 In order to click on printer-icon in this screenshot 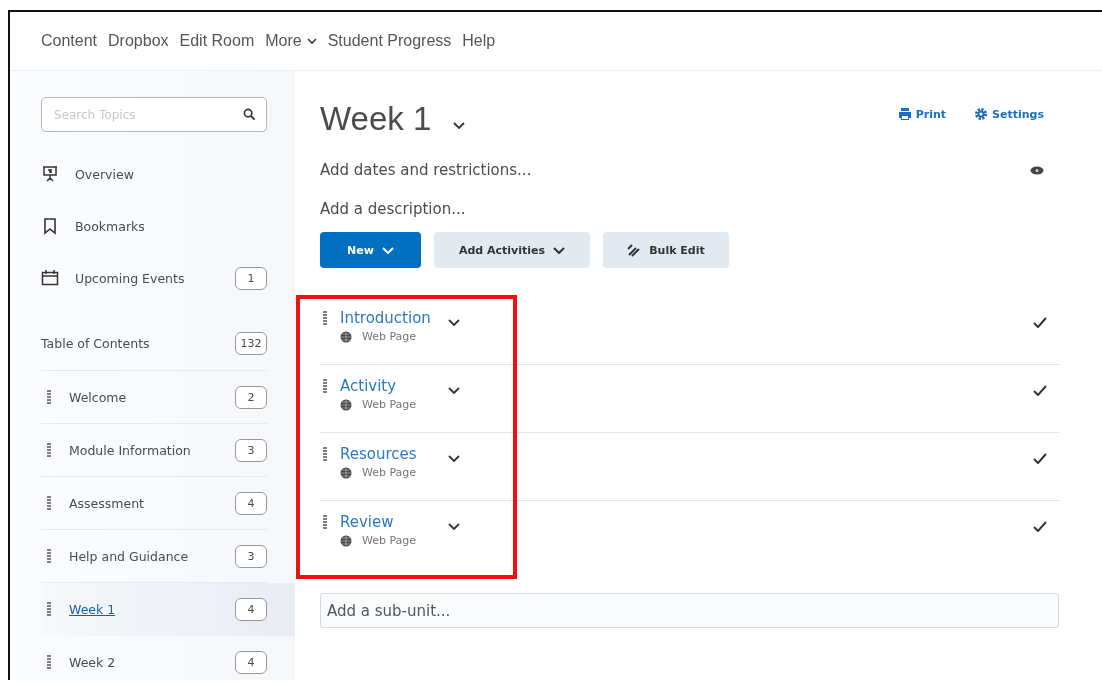, I will do `click(904, 114)`.